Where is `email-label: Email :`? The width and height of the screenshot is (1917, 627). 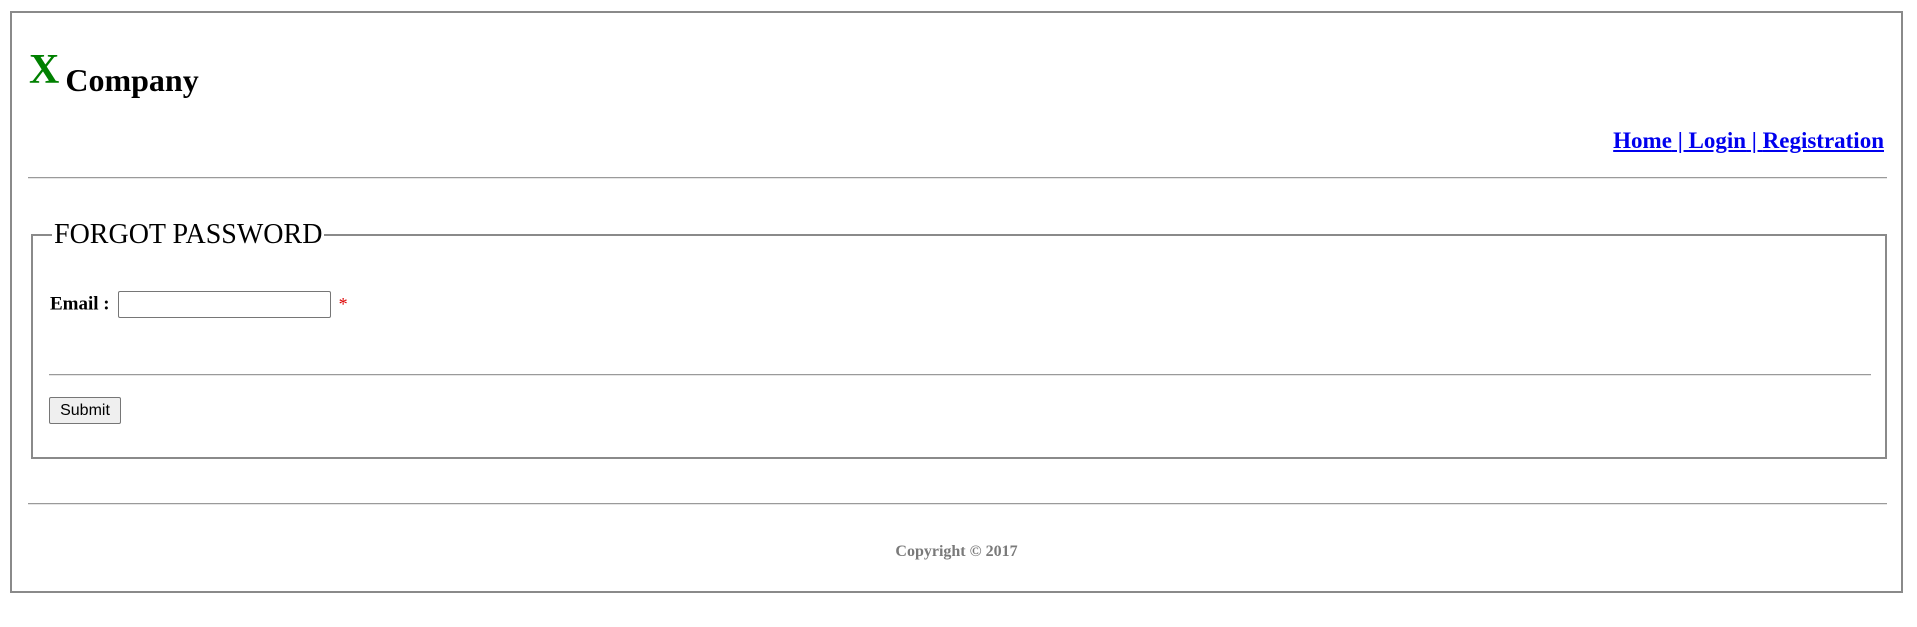 email-label: Email : is located at coordinates (80, 304).